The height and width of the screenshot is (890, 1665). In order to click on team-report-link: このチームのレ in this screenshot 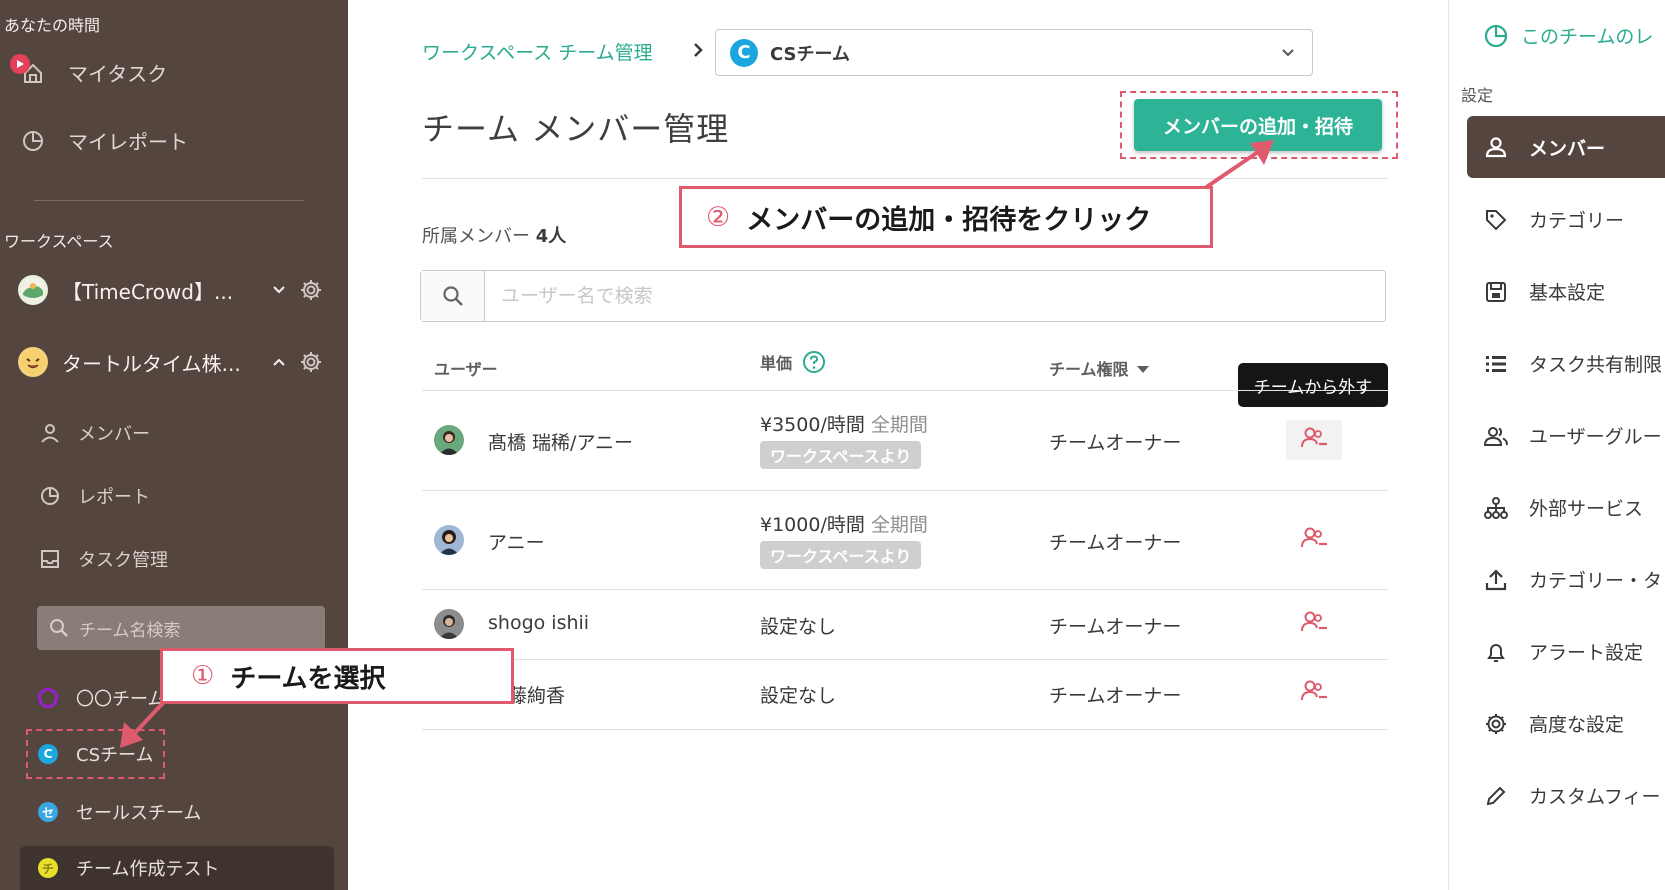, I will do `click(1568, 35)`.